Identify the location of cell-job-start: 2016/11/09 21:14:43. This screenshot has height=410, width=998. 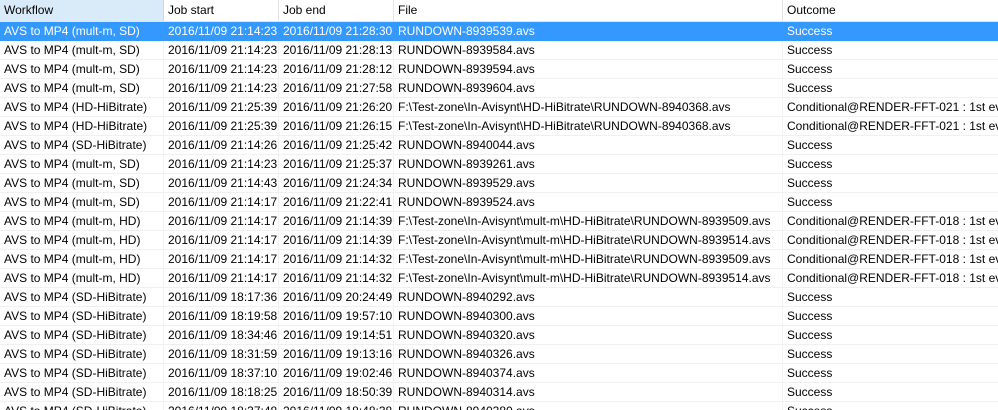
(221, 183).